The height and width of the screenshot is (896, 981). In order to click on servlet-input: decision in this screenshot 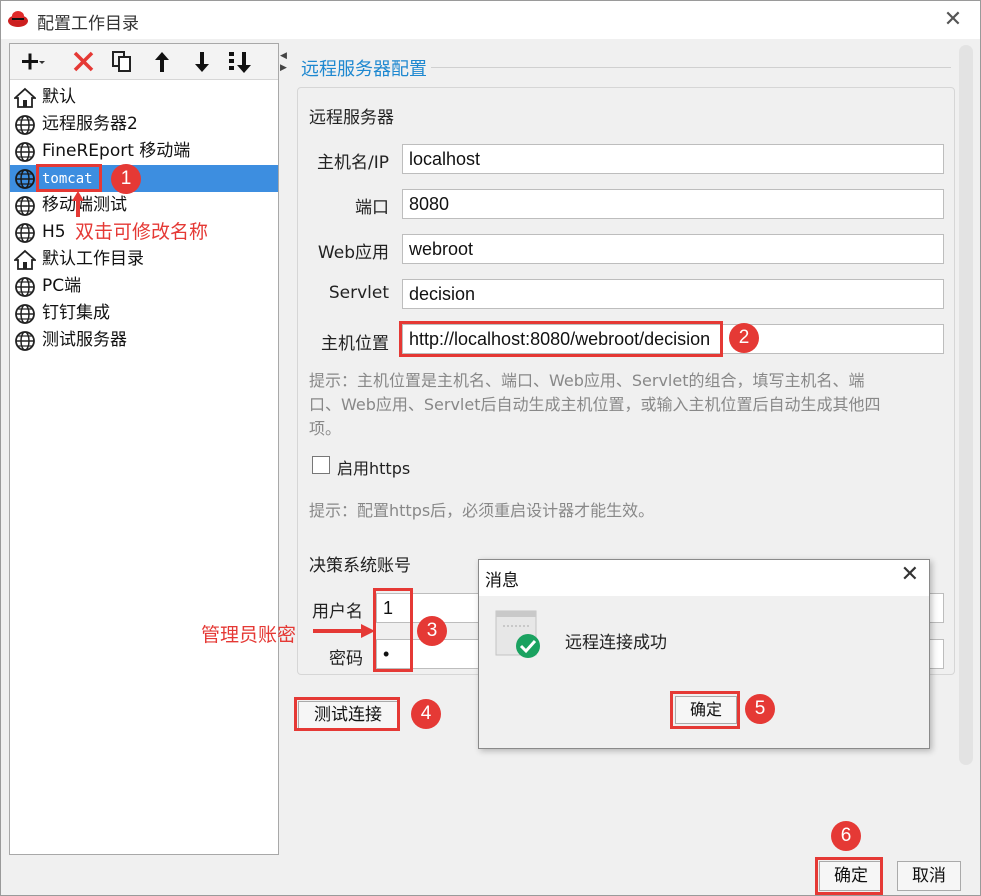, I will do `click(673, 294)`.